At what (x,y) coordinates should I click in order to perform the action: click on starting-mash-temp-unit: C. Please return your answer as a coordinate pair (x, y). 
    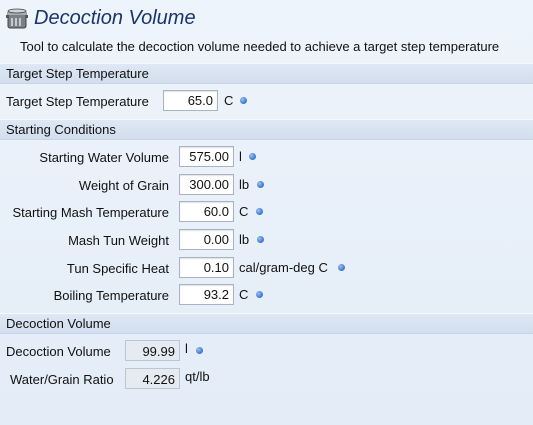
    Looking at the image, I should click on (244, 211).